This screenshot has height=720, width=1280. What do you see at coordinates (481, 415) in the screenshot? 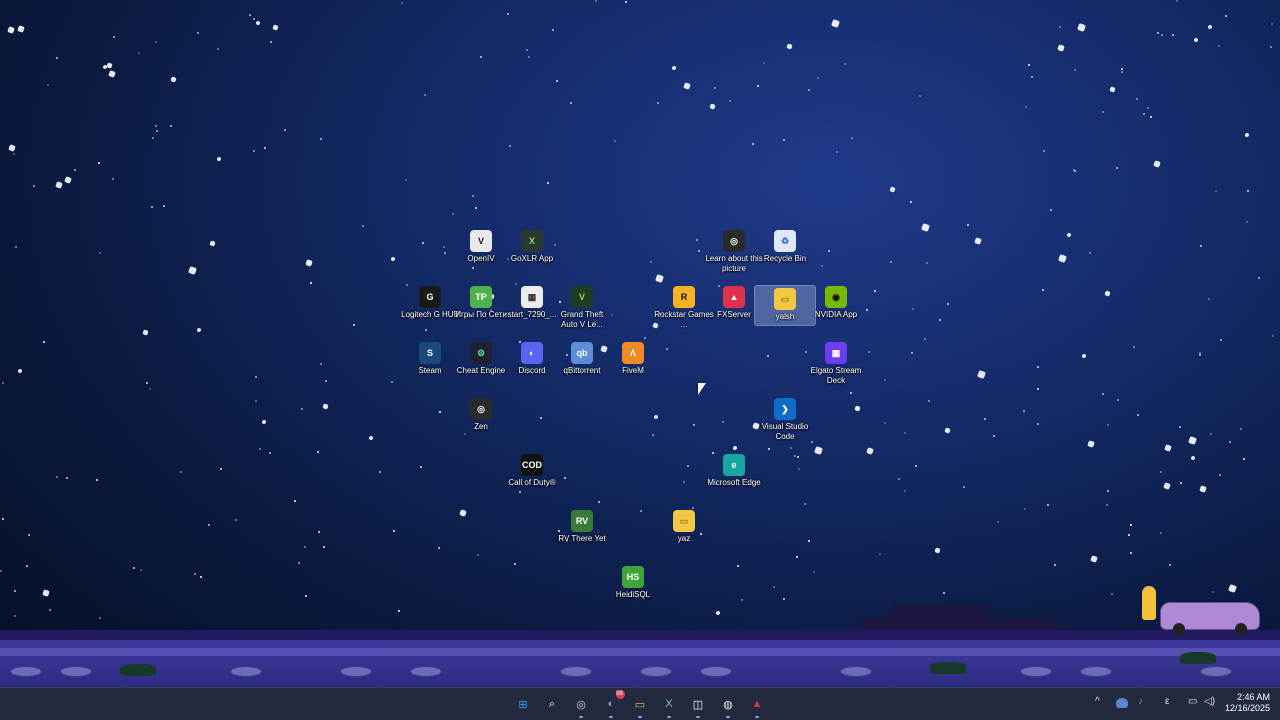
I see `desktop-icon-zen: ◎ Zen` at bounding box center [481, 415].